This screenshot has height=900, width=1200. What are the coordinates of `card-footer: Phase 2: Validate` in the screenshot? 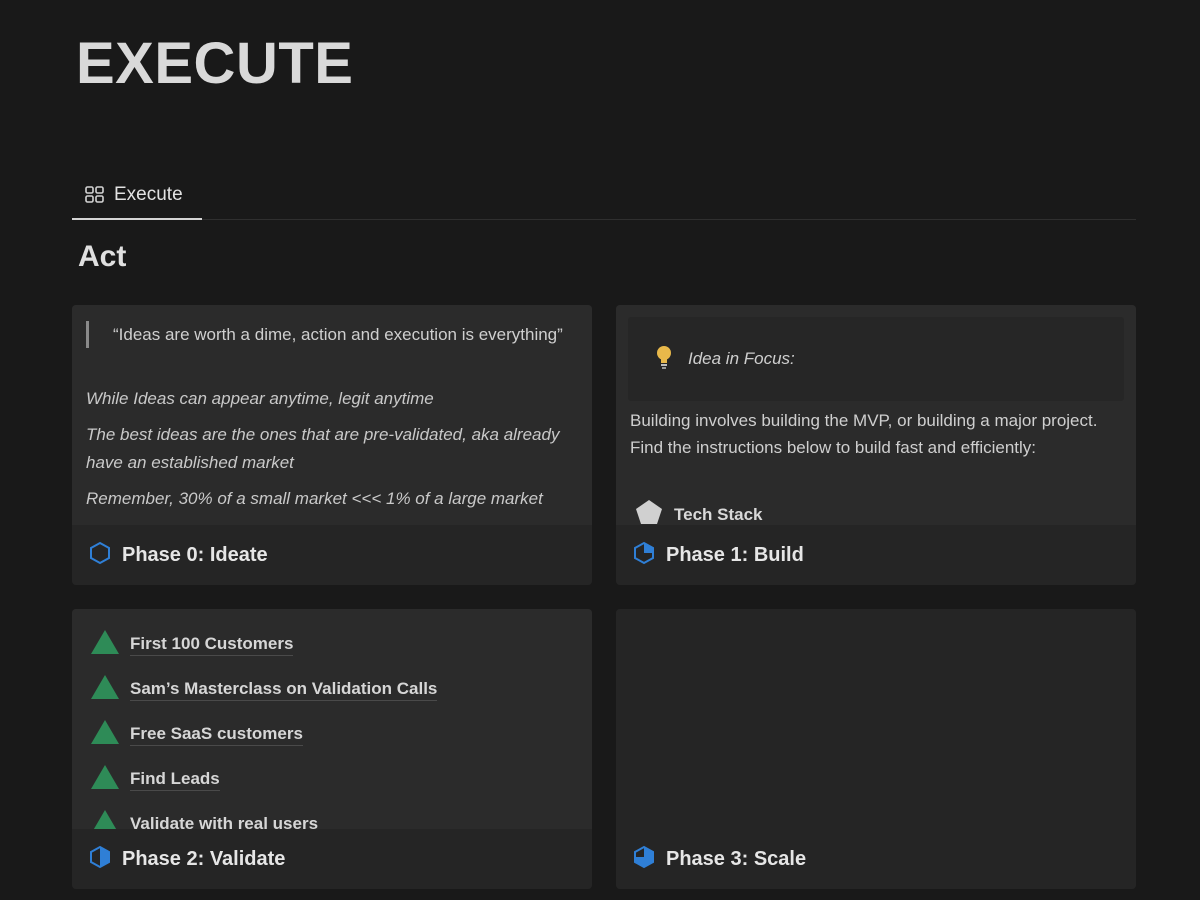 It's located at (332, 859).